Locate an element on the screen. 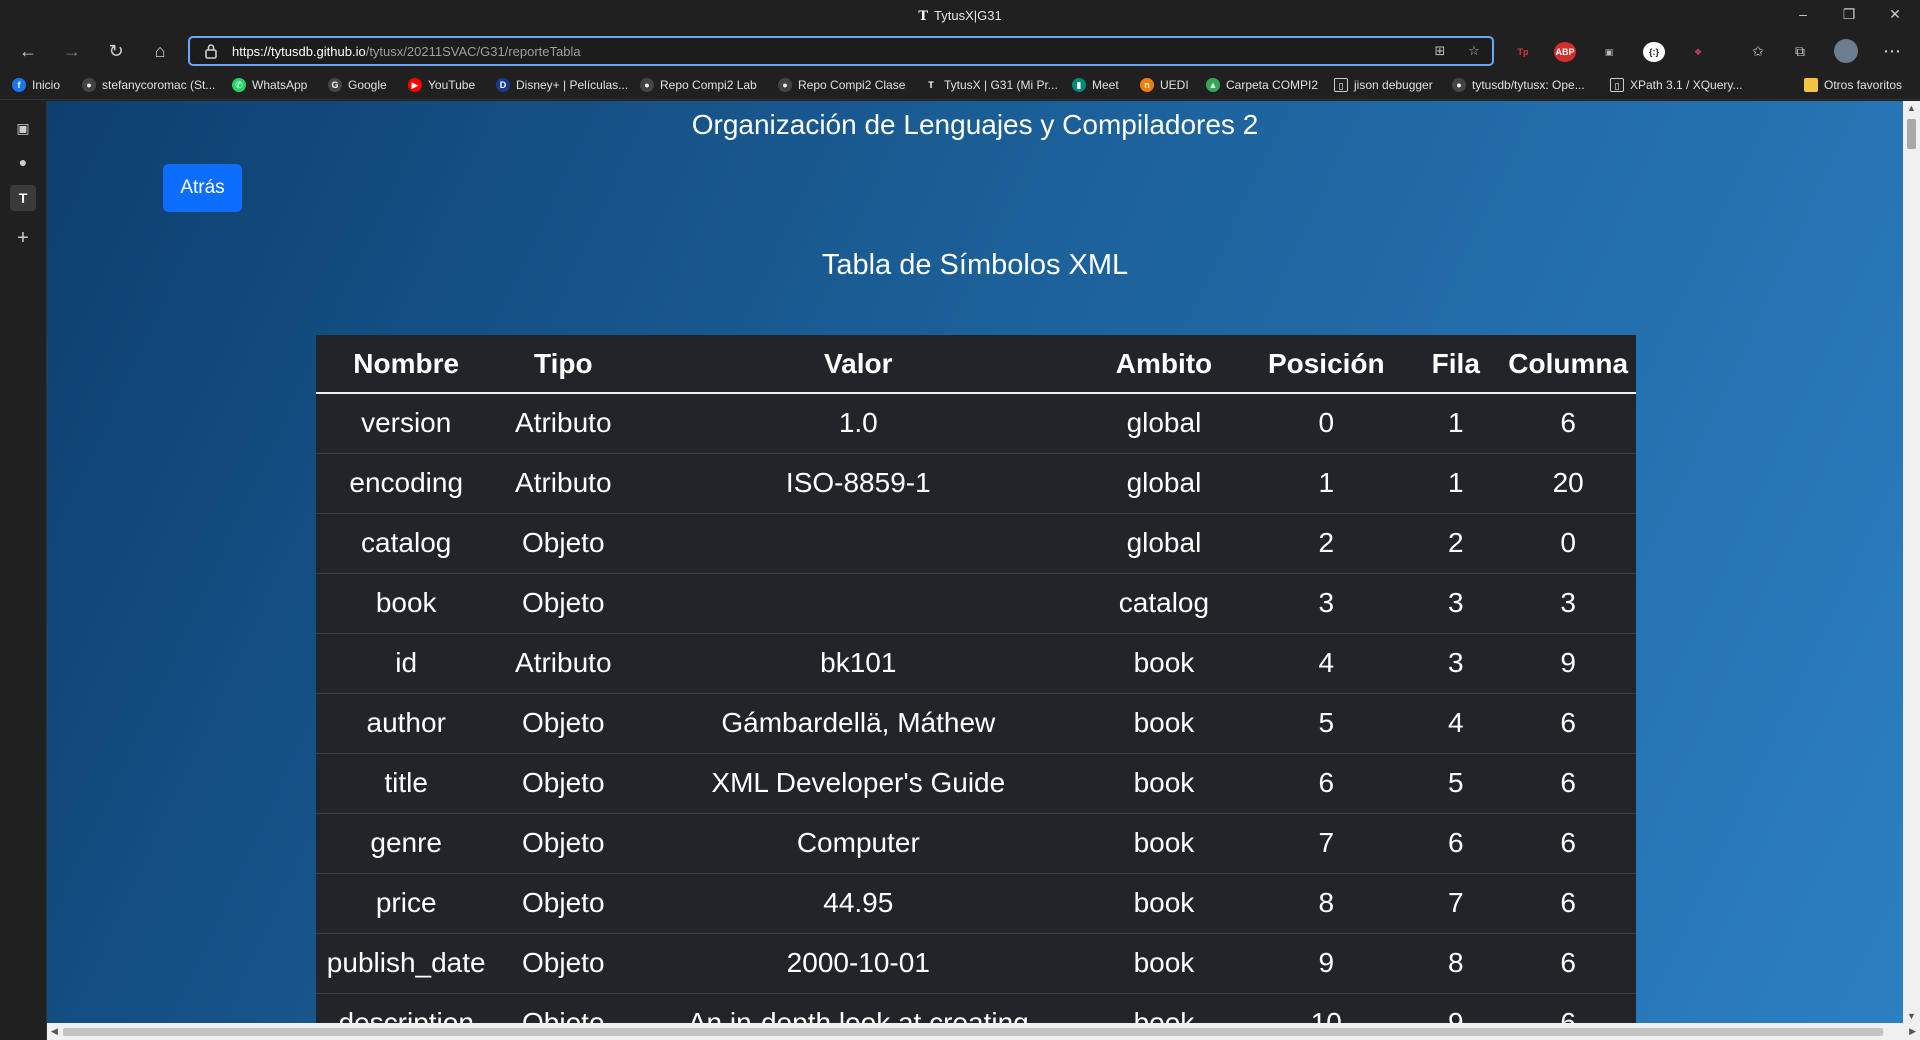 Image resolution: width=1920 pixels, height=1040 pixels. cell-posicion: 3 is located at coordinates (1326, 603).